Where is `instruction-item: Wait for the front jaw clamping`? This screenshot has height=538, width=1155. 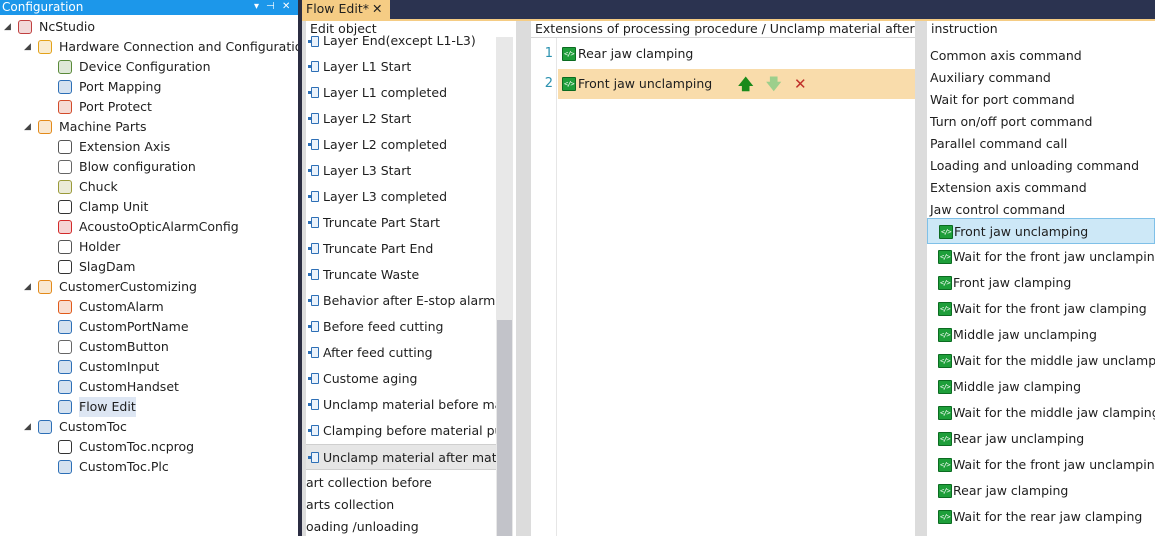
instruction-item: Wait for the front jaw clamping is located at coordinates (1041, 309).